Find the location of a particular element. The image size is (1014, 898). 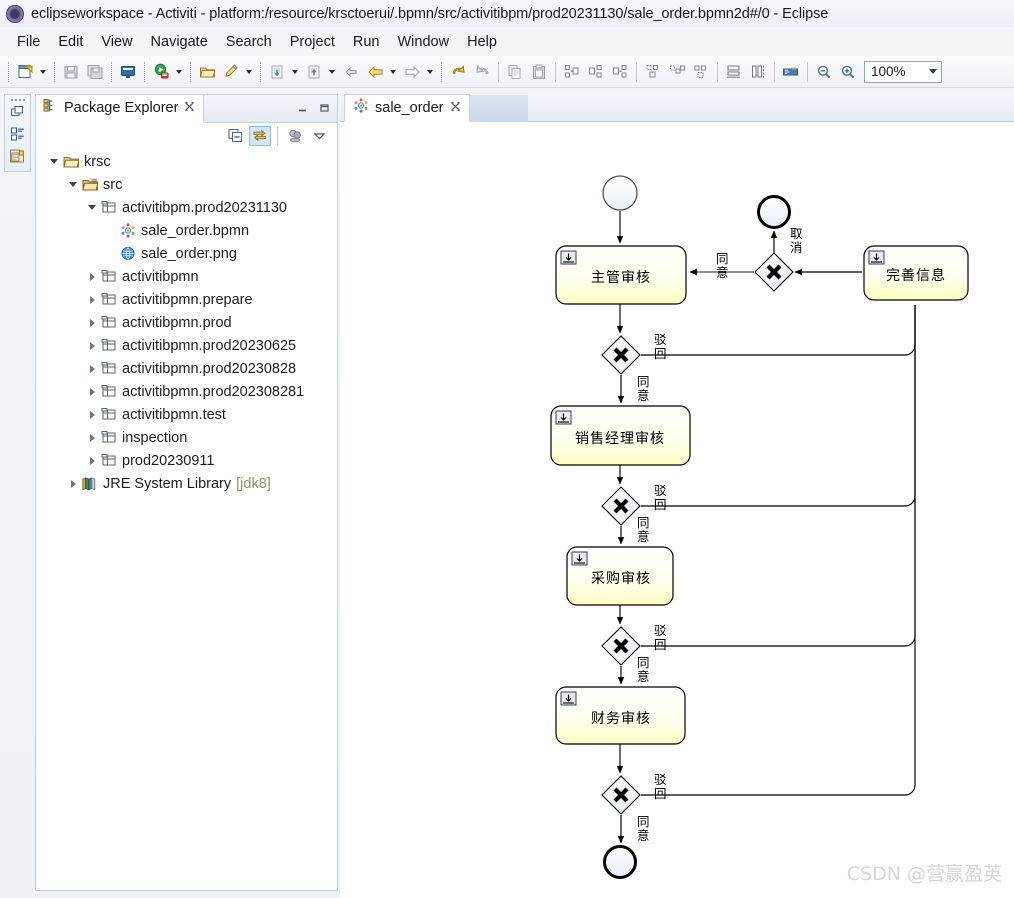

run-dropdown-arrow is located at coordinates (178, 72).